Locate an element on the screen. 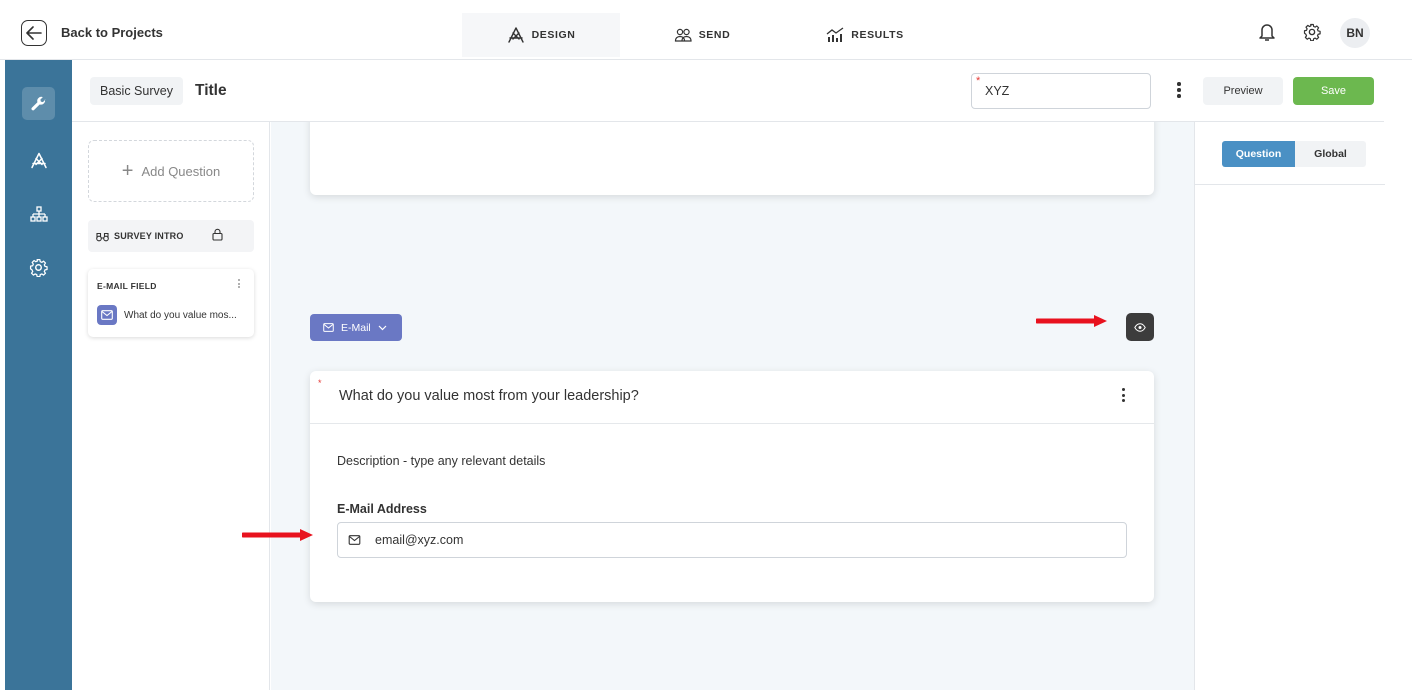  sidebar-item-design is located at coordinates (38, 160).